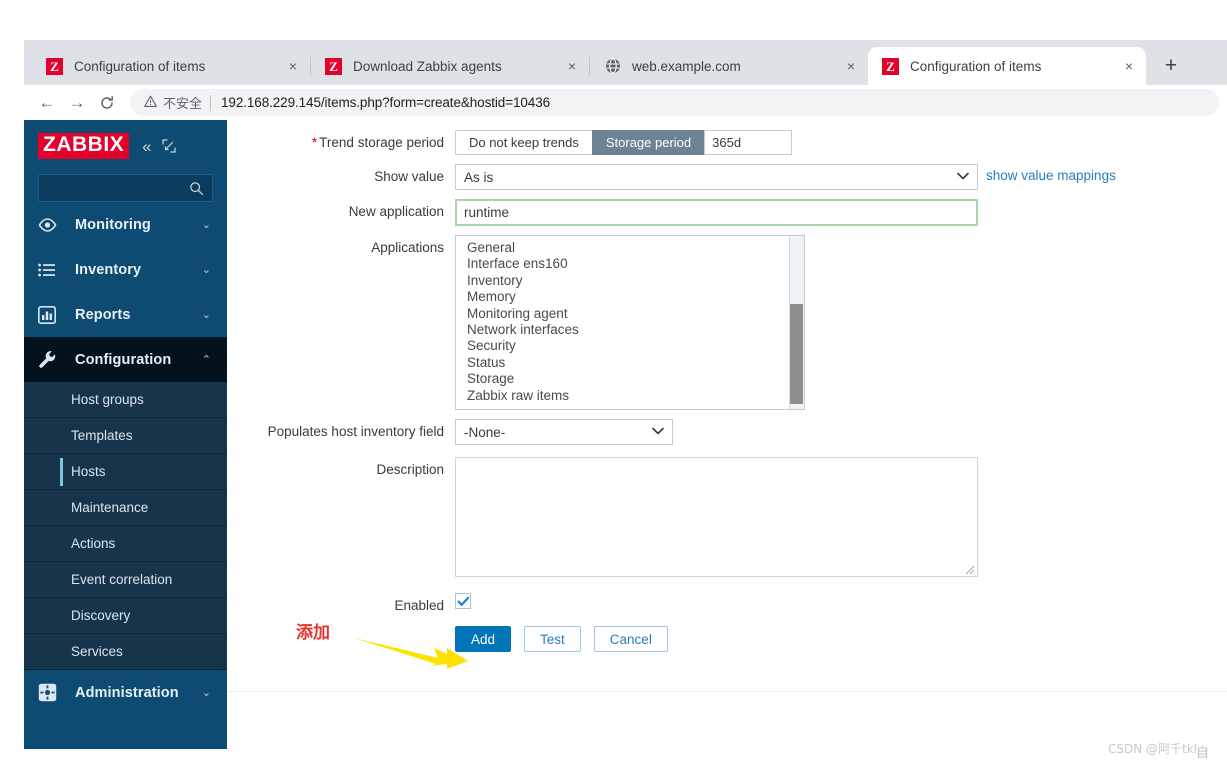 Image resolution: width=1227 pixels, height=766 pixels. I want to click on back-button: ←, so click(47, 103).